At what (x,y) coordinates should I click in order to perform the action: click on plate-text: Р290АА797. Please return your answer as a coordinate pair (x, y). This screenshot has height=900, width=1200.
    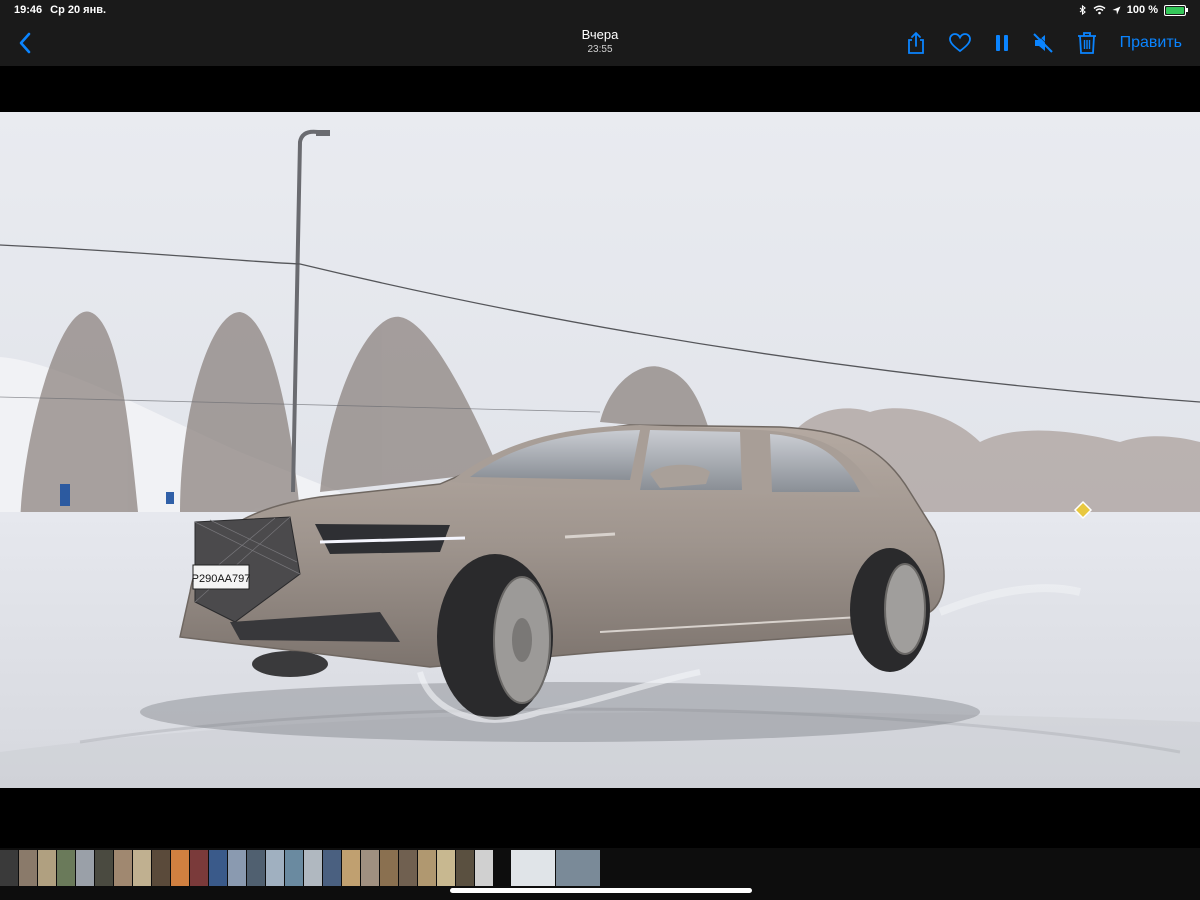
    Looking at the image, I should click on (221, 579).